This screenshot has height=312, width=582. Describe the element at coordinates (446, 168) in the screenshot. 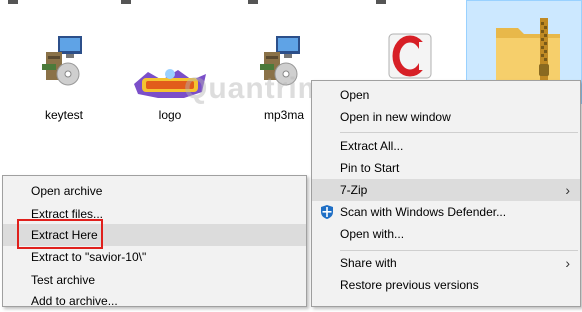

I see `menu-item-pin-to-start: Pin to Start` at that location.